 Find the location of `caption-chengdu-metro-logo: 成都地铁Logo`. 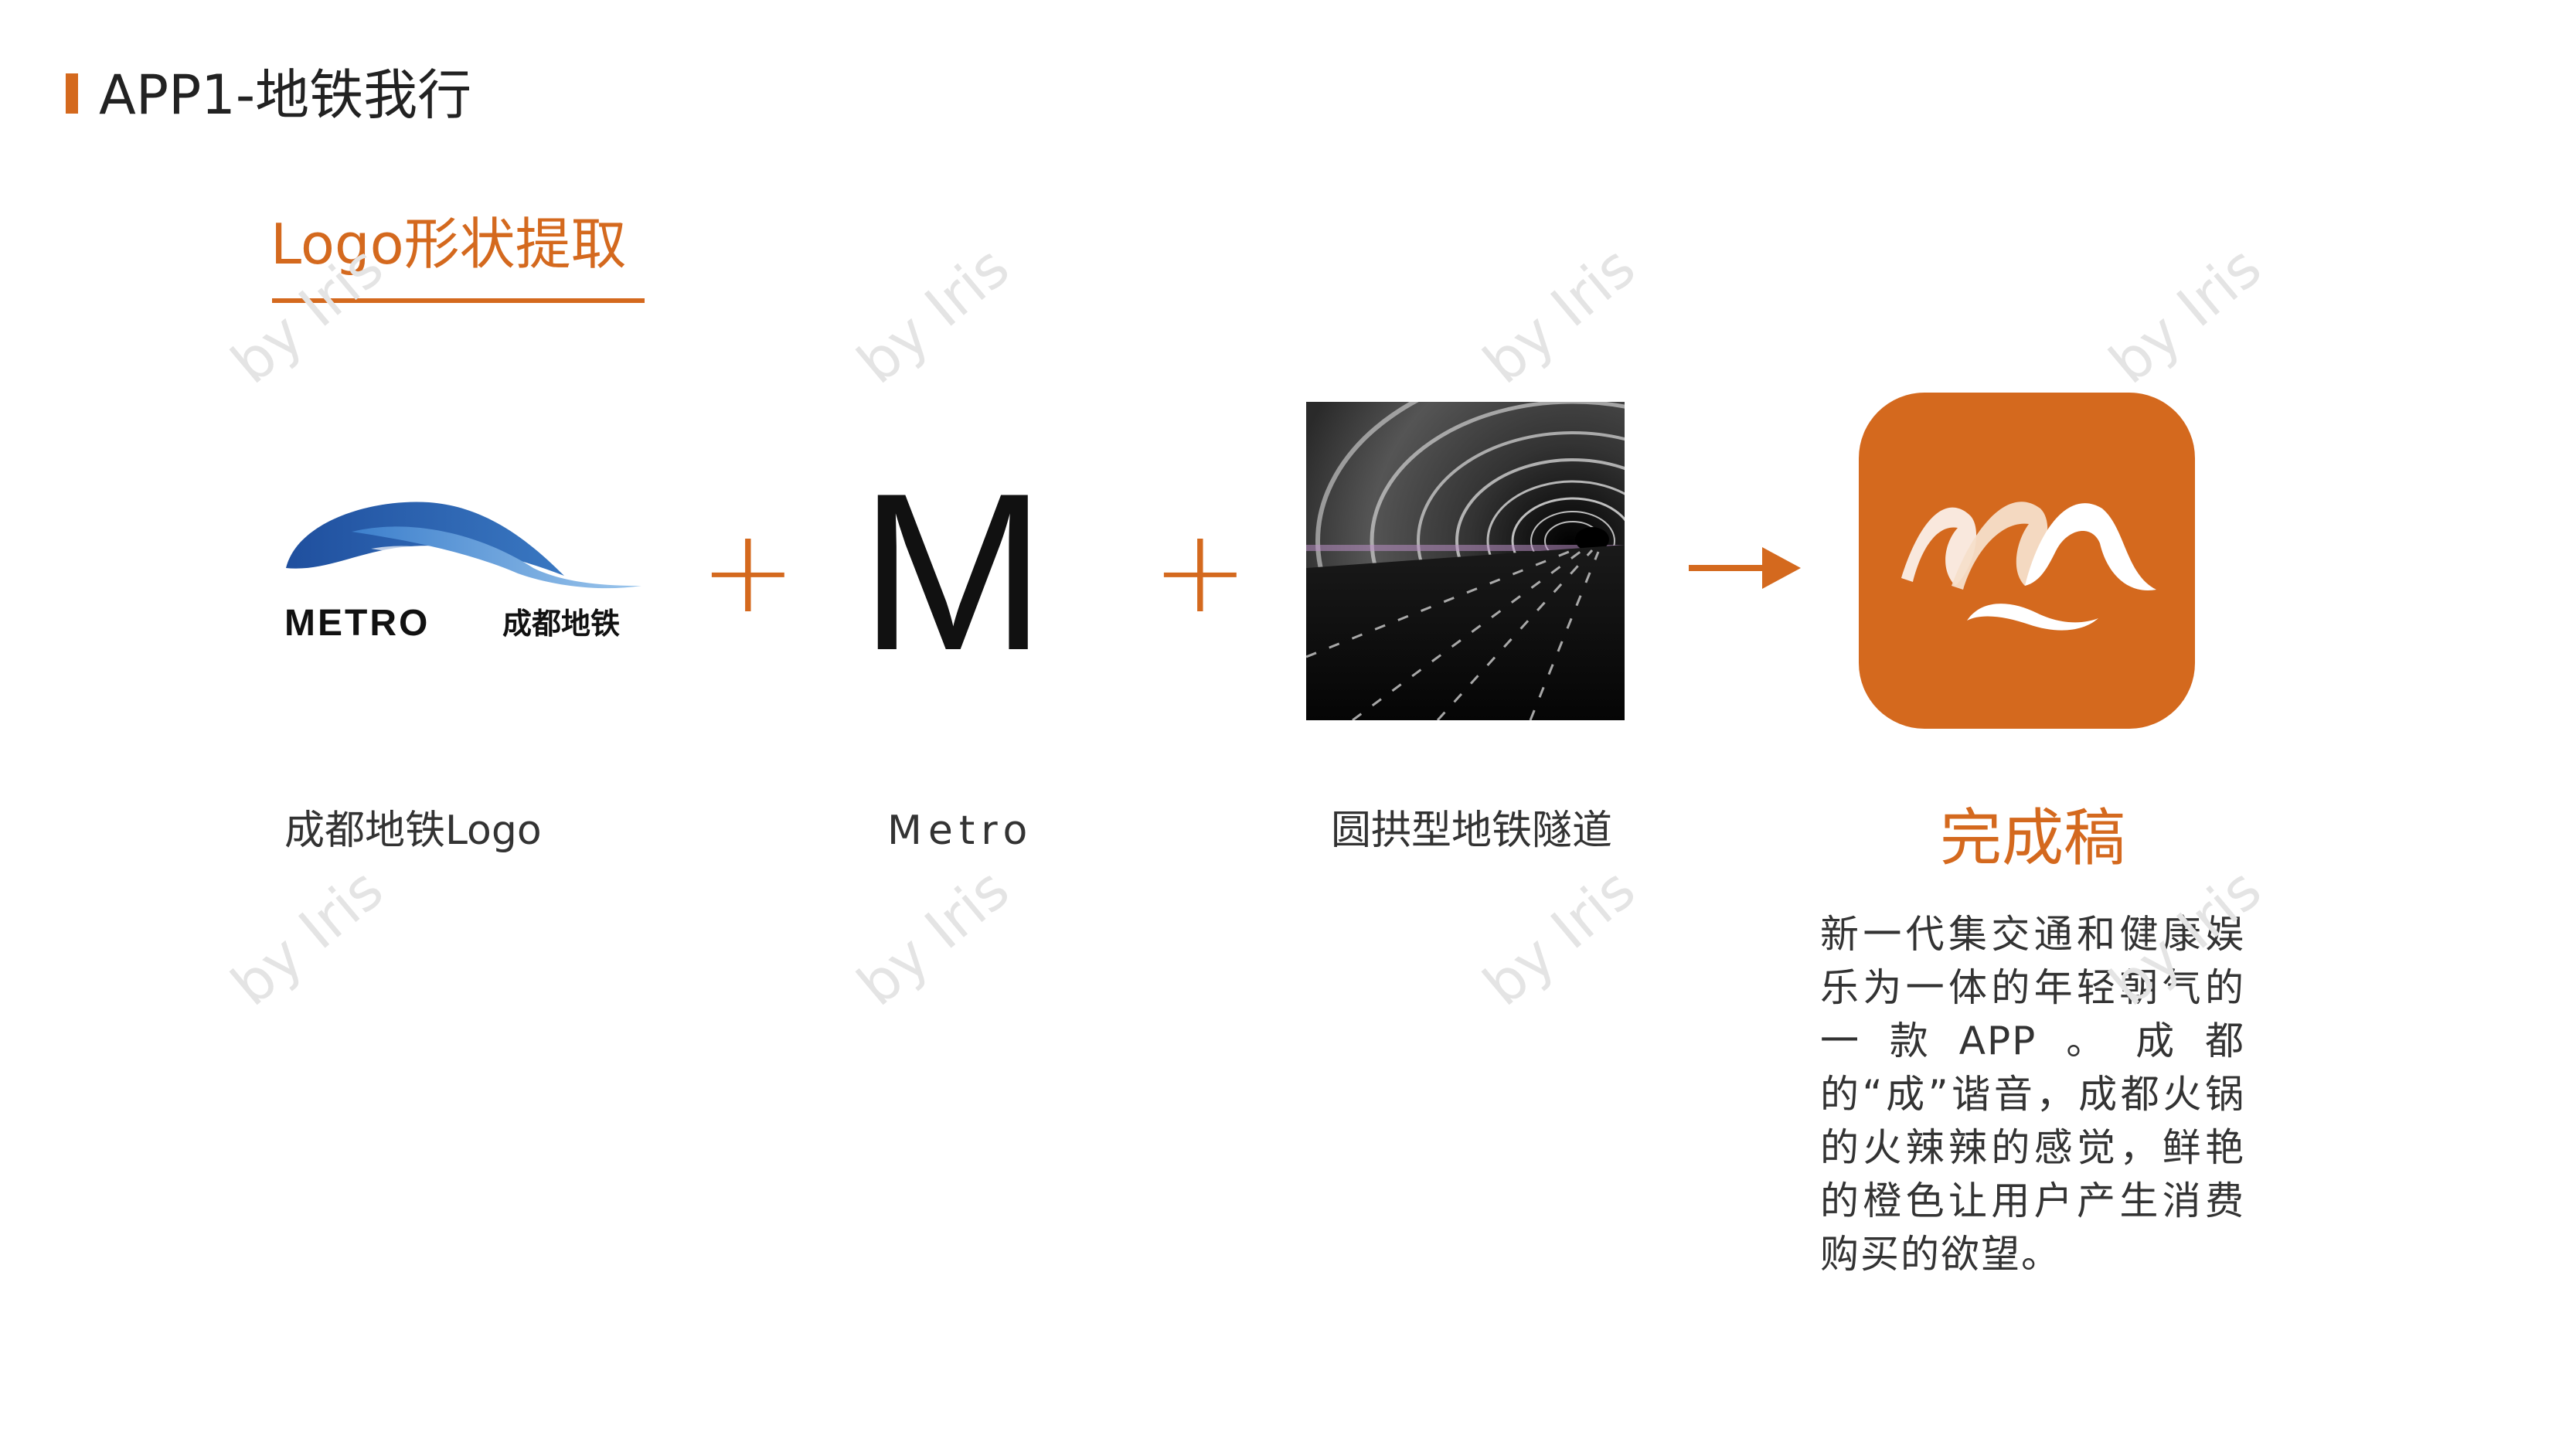

caption-chengdu-metro-logo: 成都地铁Logo is located at coordinates (413, 831).